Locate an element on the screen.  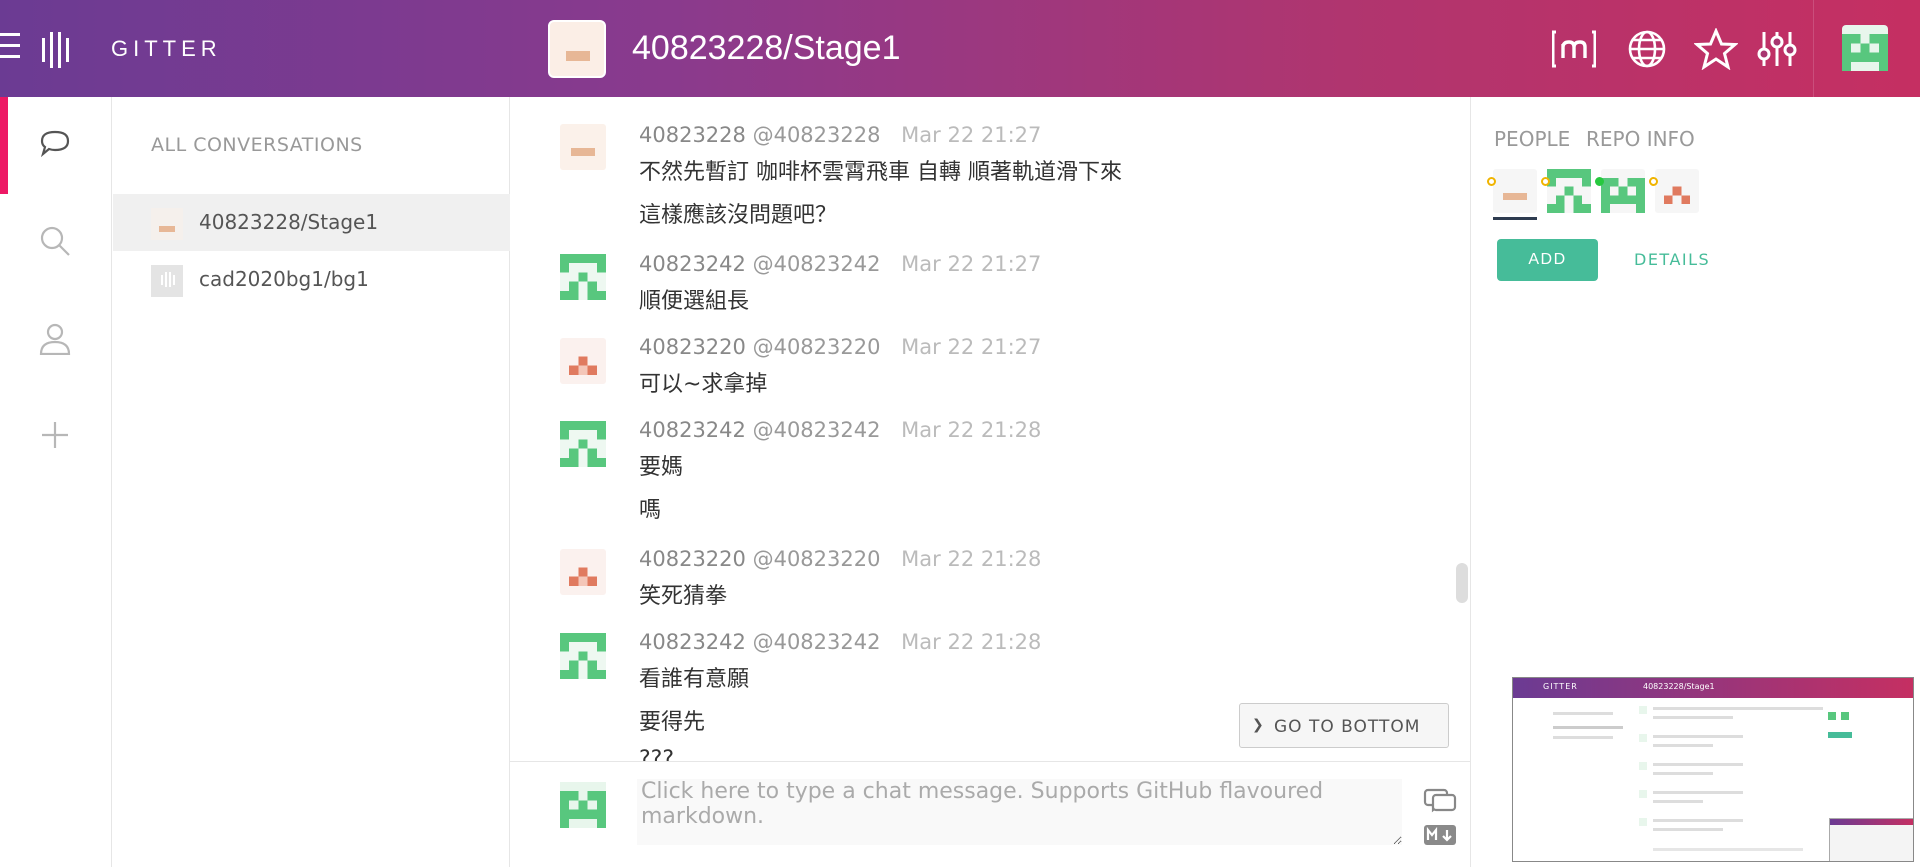
person-icon is located at coordinates (55, 338).